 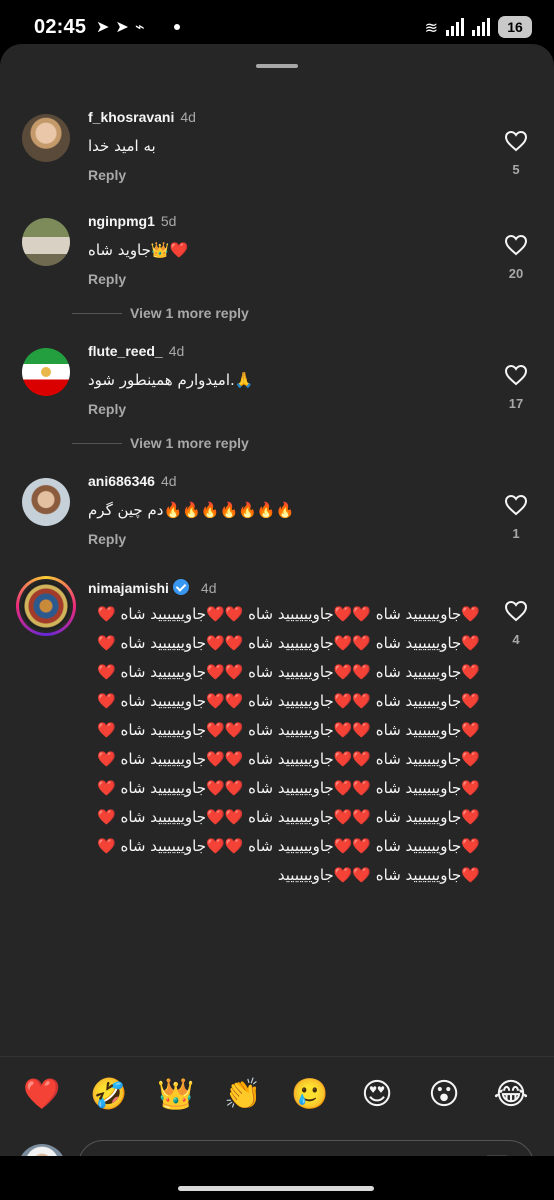 What do you see at coordinates (171, 380) in the screenshot?
I see `comment-text: امیدوارم همینطور شود.🙏` at bounding box center [171, 380].